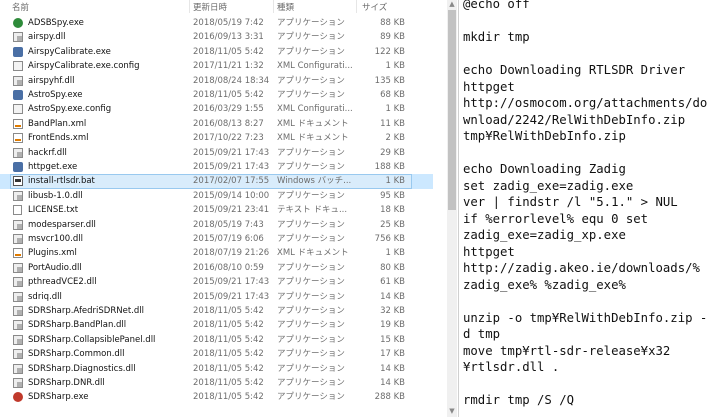 This screenshot has height=417, width=720. I want to click on file-size: 80 KB, so click(392, 267).